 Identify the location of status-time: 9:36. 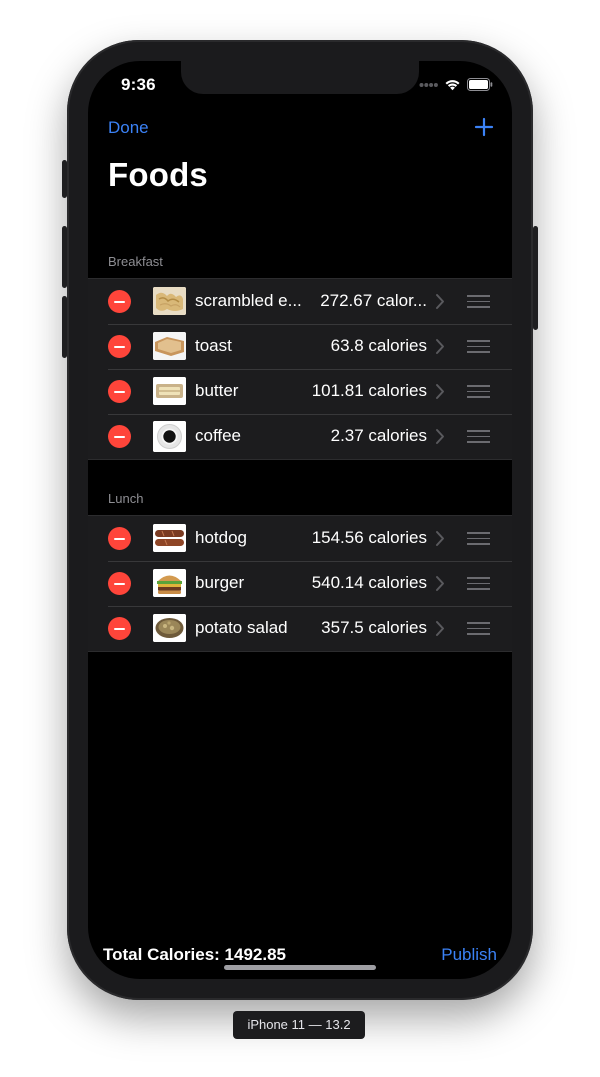
(138, 84).